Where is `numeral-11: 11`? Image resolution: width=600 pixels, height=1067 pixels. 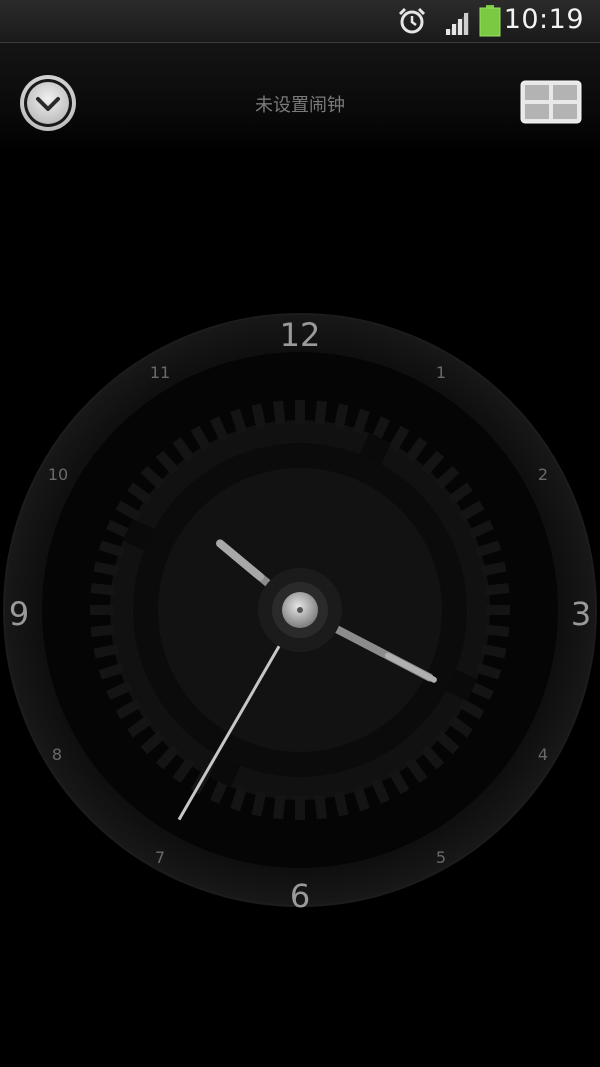
numeral-11: 11 is located at coordinates (160, 372).